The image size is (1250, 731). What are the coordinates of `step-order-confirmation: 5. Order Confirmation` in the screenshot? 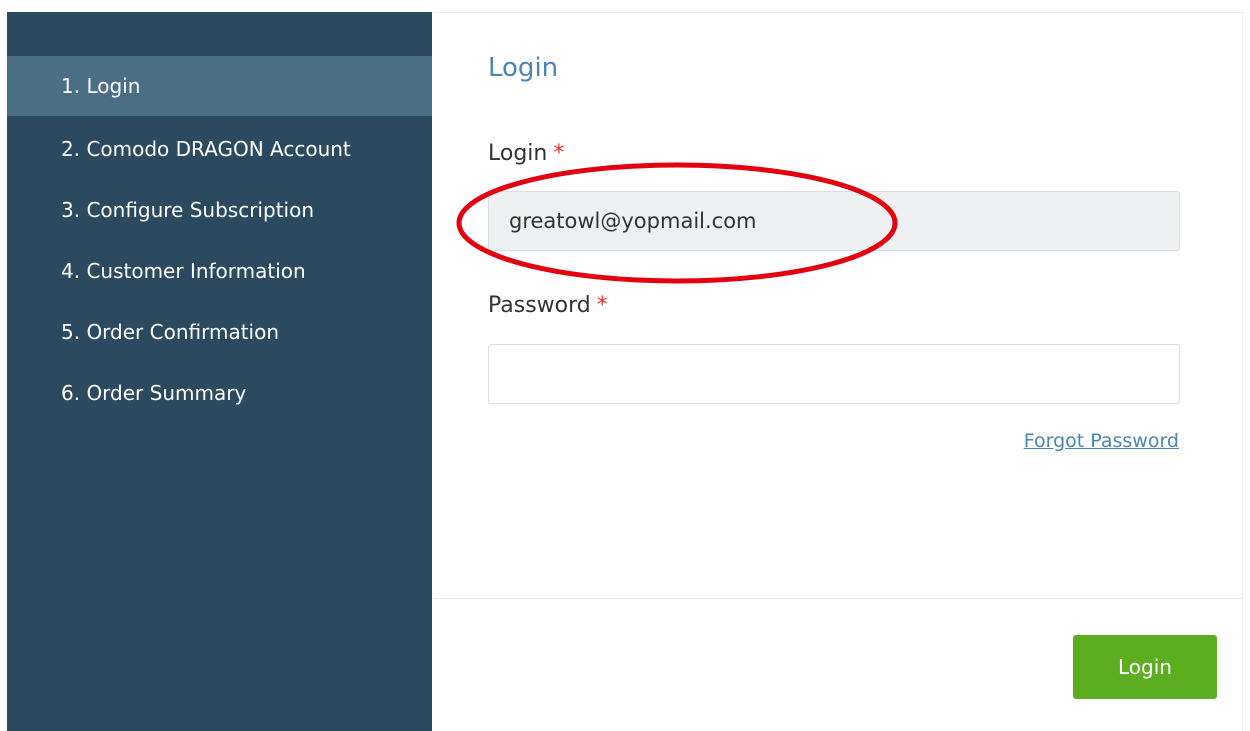 It's located at (219, 332).